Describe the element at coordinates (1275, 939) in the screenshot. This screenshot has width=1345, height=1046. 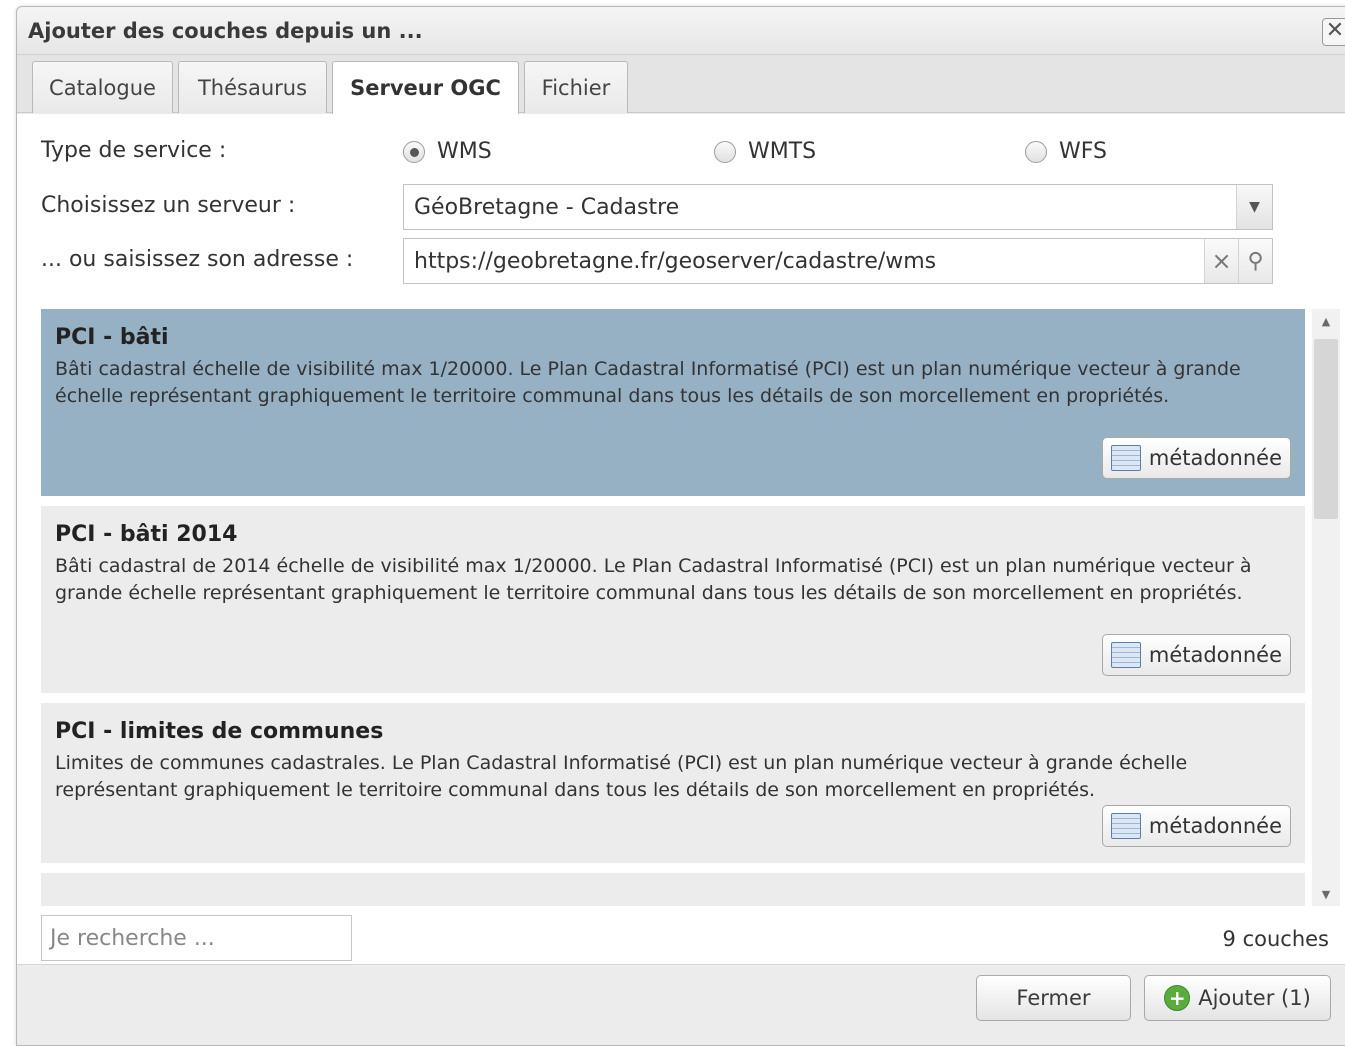
I see `layer-count: 9 couches` at that location.